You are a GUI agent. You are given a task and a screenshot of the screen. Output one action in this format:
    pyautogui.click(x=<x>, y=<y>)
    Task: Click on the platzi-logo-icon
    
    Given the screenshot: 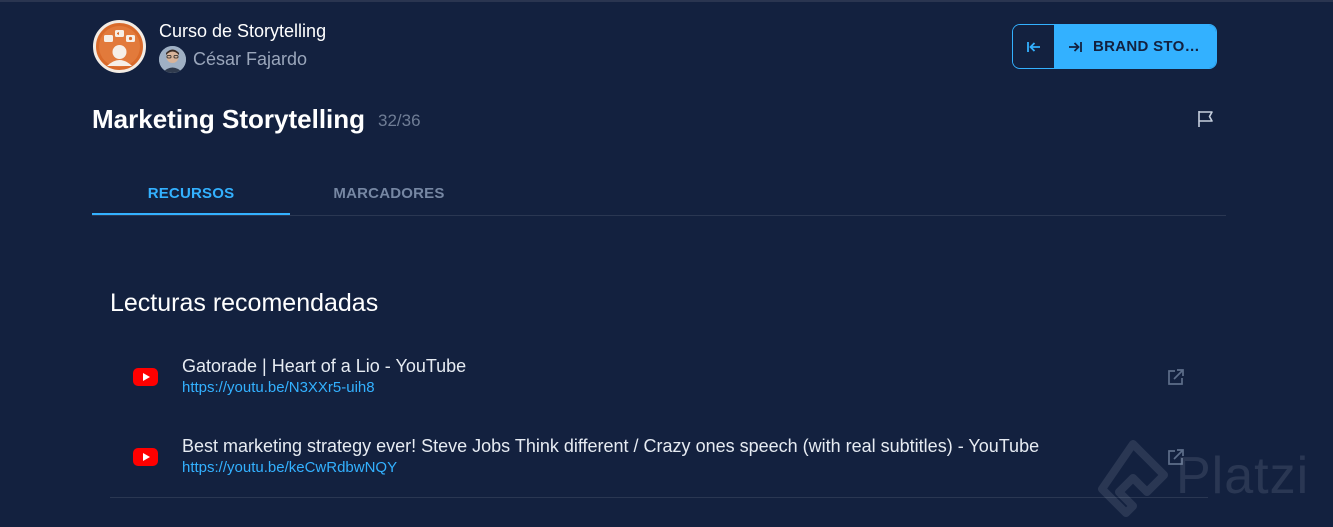 What is the action you would take?
    pyautogui.click(x=1133, y=478)
    